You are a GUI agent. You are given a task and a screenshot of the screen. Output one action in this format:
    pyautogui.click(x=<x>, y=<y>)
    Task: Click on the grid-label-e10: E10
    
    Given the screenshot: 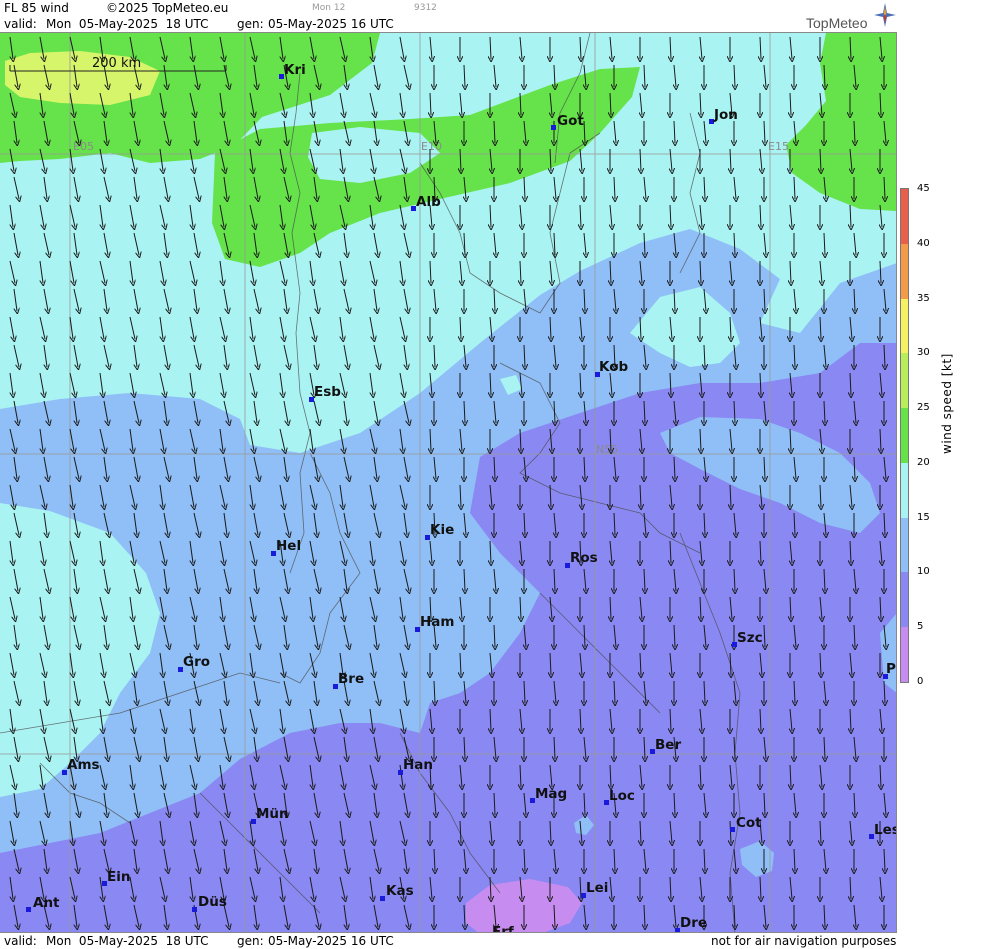 What is the action you would take?
    pyautogui.click(x=431, y=146)
    